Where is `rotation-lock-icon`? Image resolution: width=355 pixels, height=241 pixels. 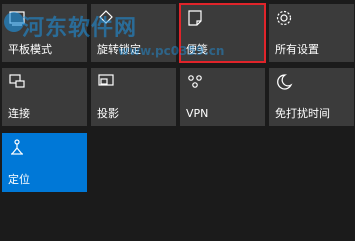 rotation-lock-icon is located at coordinates (106, 18).